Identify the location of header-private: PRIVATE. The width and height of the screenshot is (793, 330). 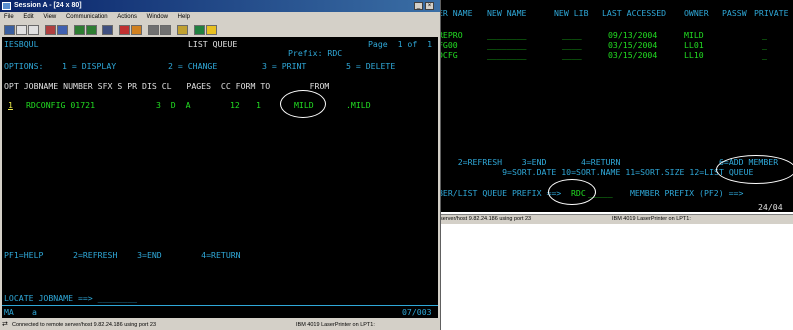
(771, 13).